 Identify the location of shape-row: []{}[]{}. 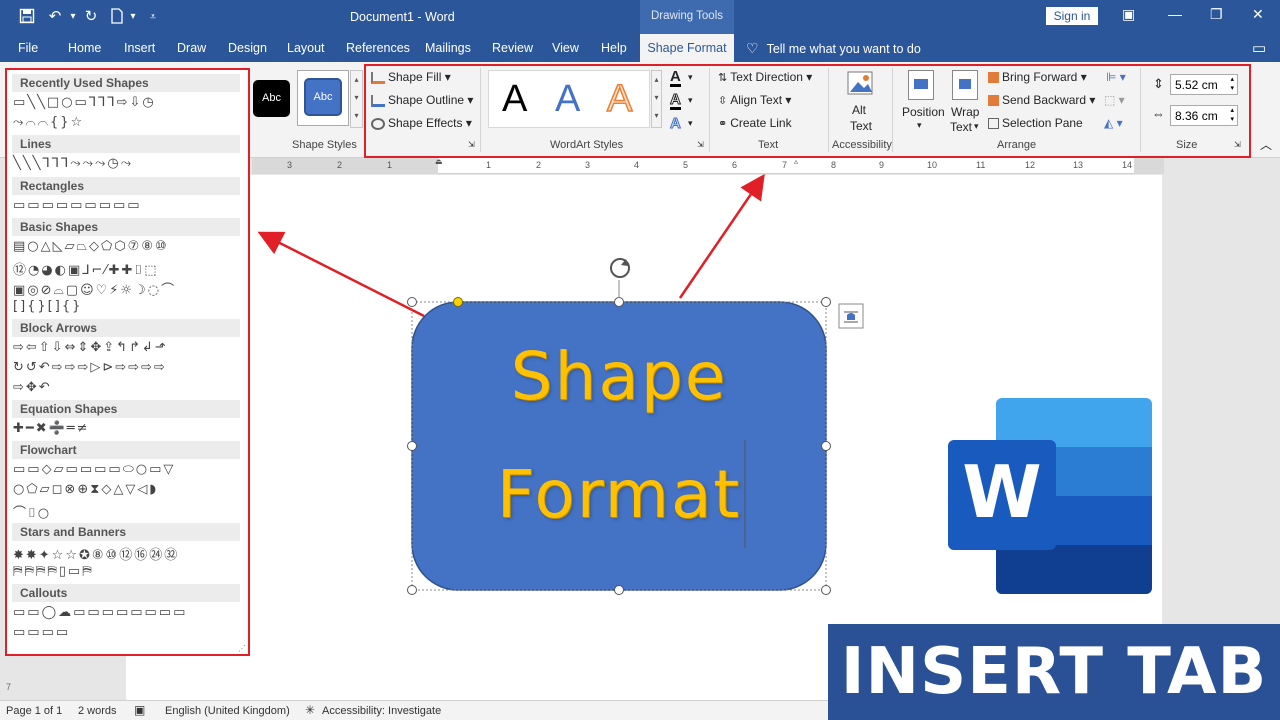
(47, 307).